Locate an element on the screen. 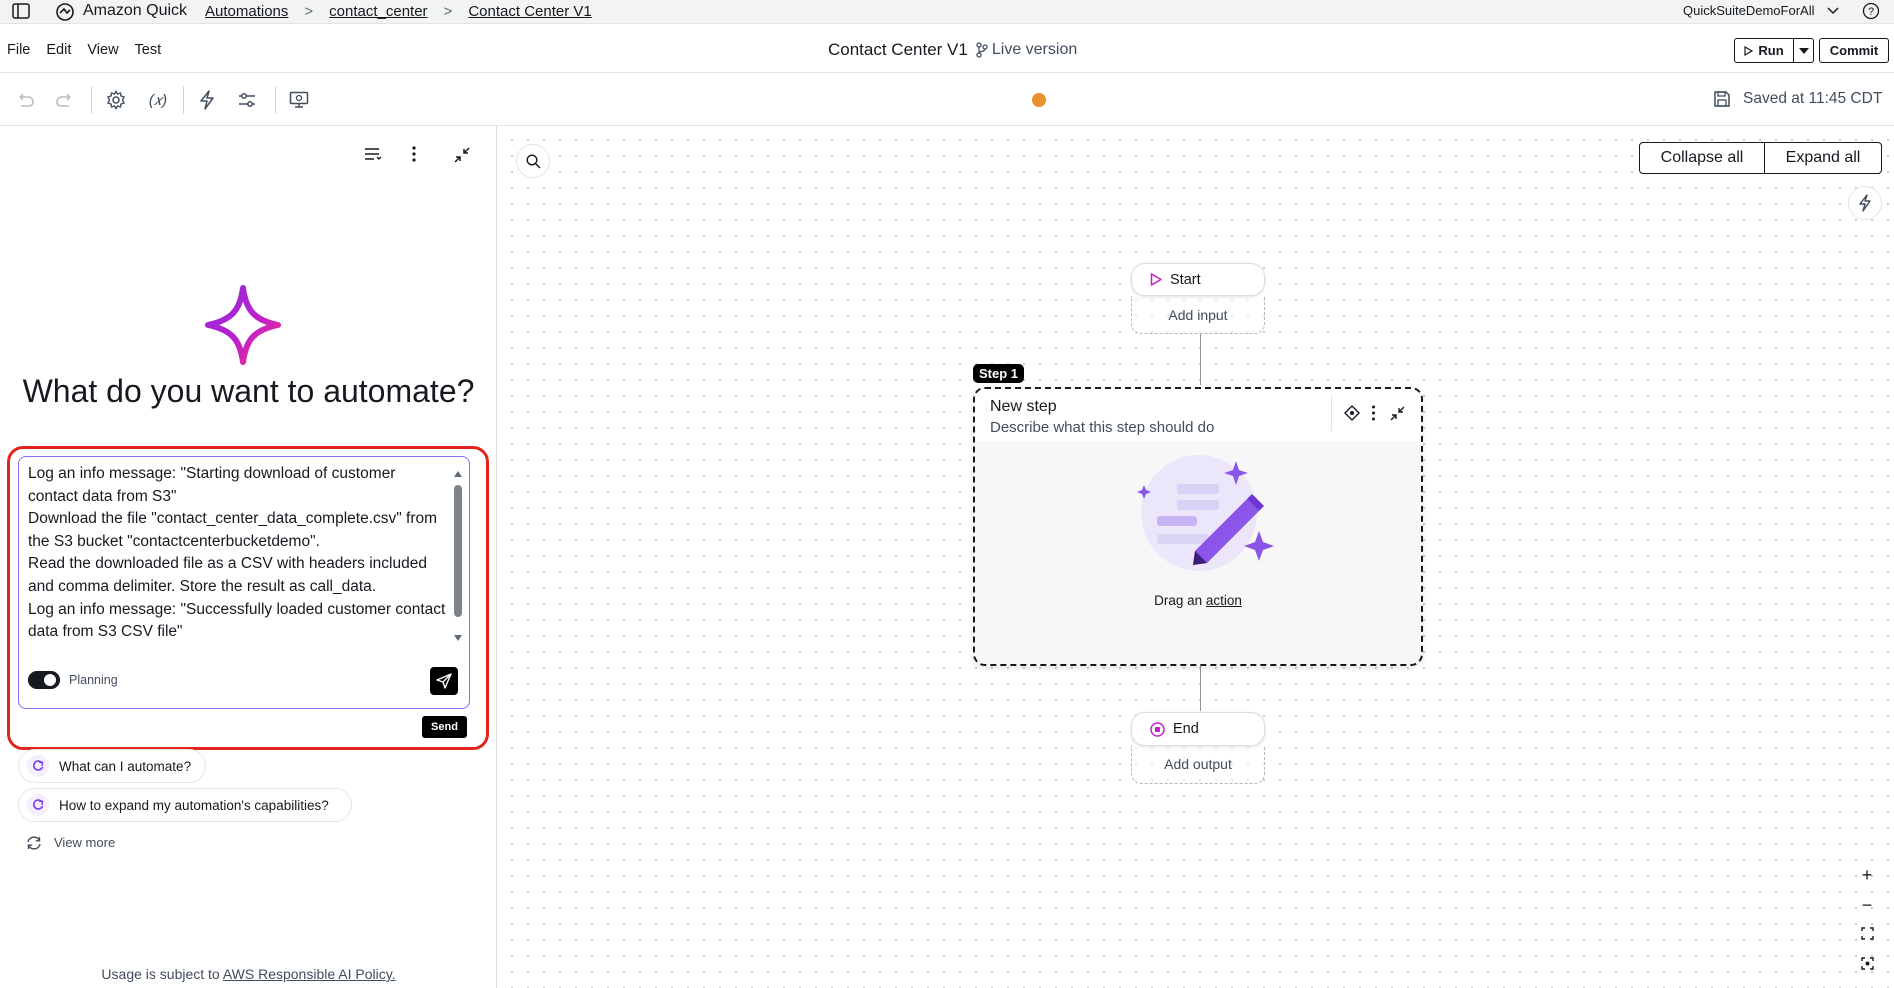 This screenshot has height=988, width=1894. drag-hint-text: Drag an is located at coordinates (1180, 600).